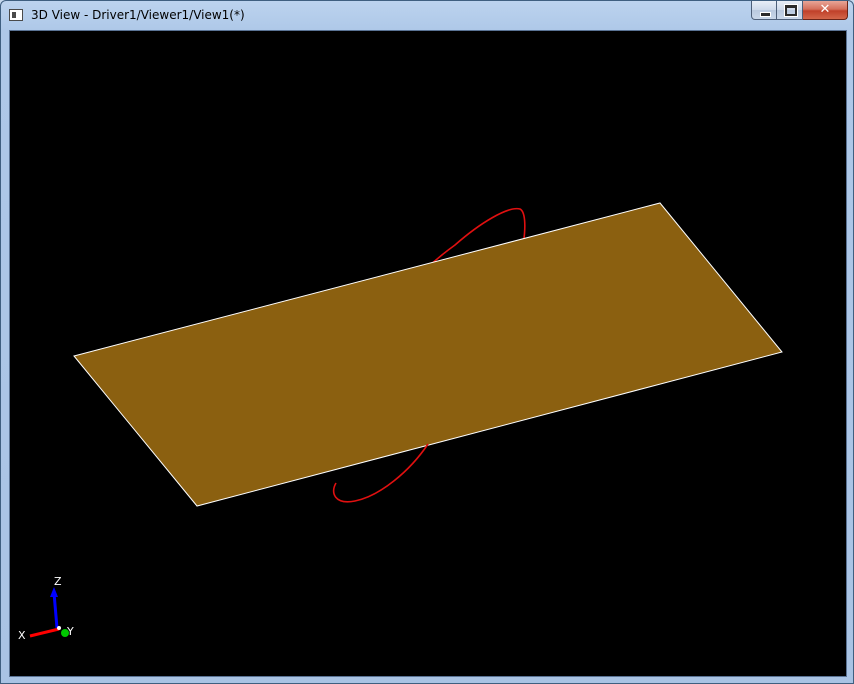 This screenshot has width=854, height=684. Describe the element at coordinates (55, 610) in the screenshot. I see `axis-z-line` at that location.